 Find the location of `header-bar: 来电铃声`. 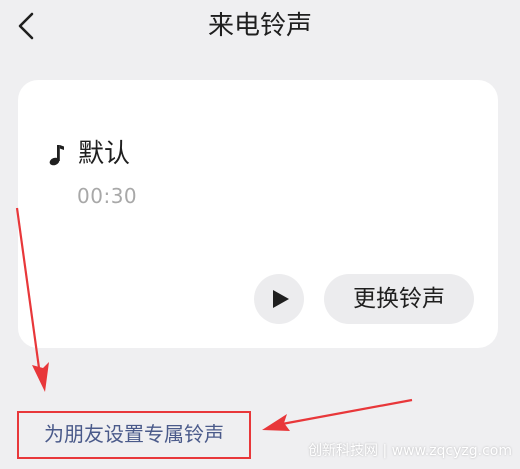

header-bar: 来电铃声 is located at coordinates (260, 28).